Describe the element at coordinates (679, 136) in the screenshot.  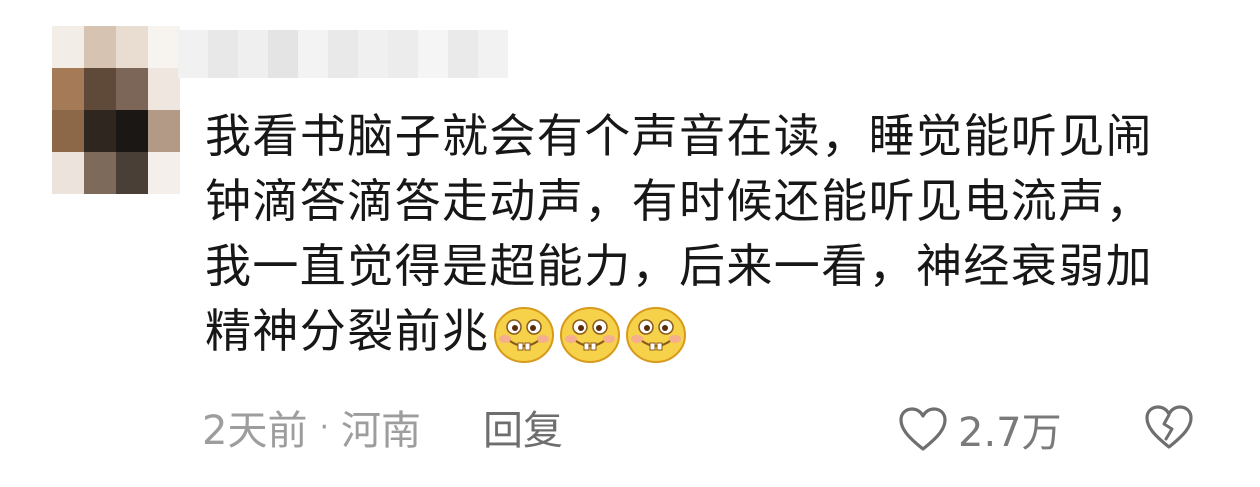
I see `comment-line: 我看书脑子就会有个声音在读，睡觉能听见闹` at that location.